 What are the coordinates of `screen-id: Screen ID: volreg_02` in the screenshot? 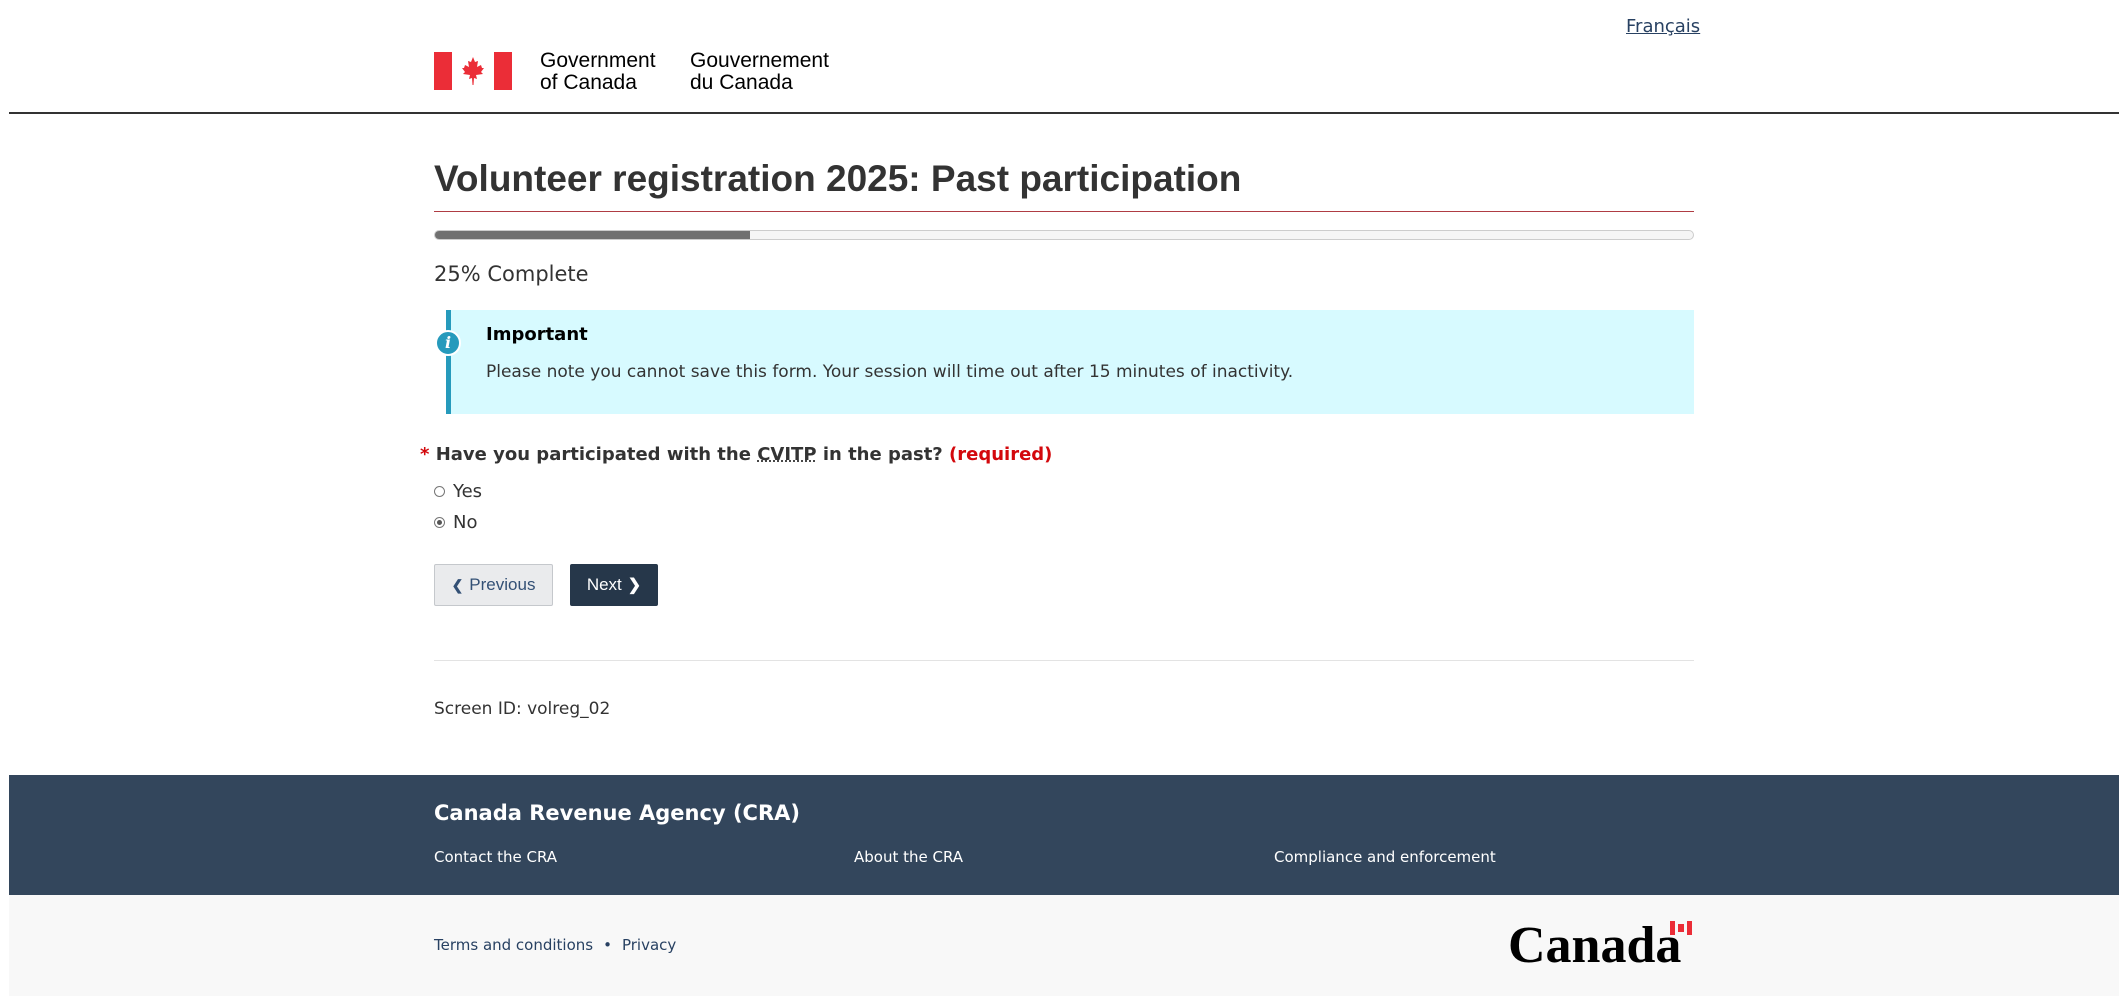 It's located at (522, 709).